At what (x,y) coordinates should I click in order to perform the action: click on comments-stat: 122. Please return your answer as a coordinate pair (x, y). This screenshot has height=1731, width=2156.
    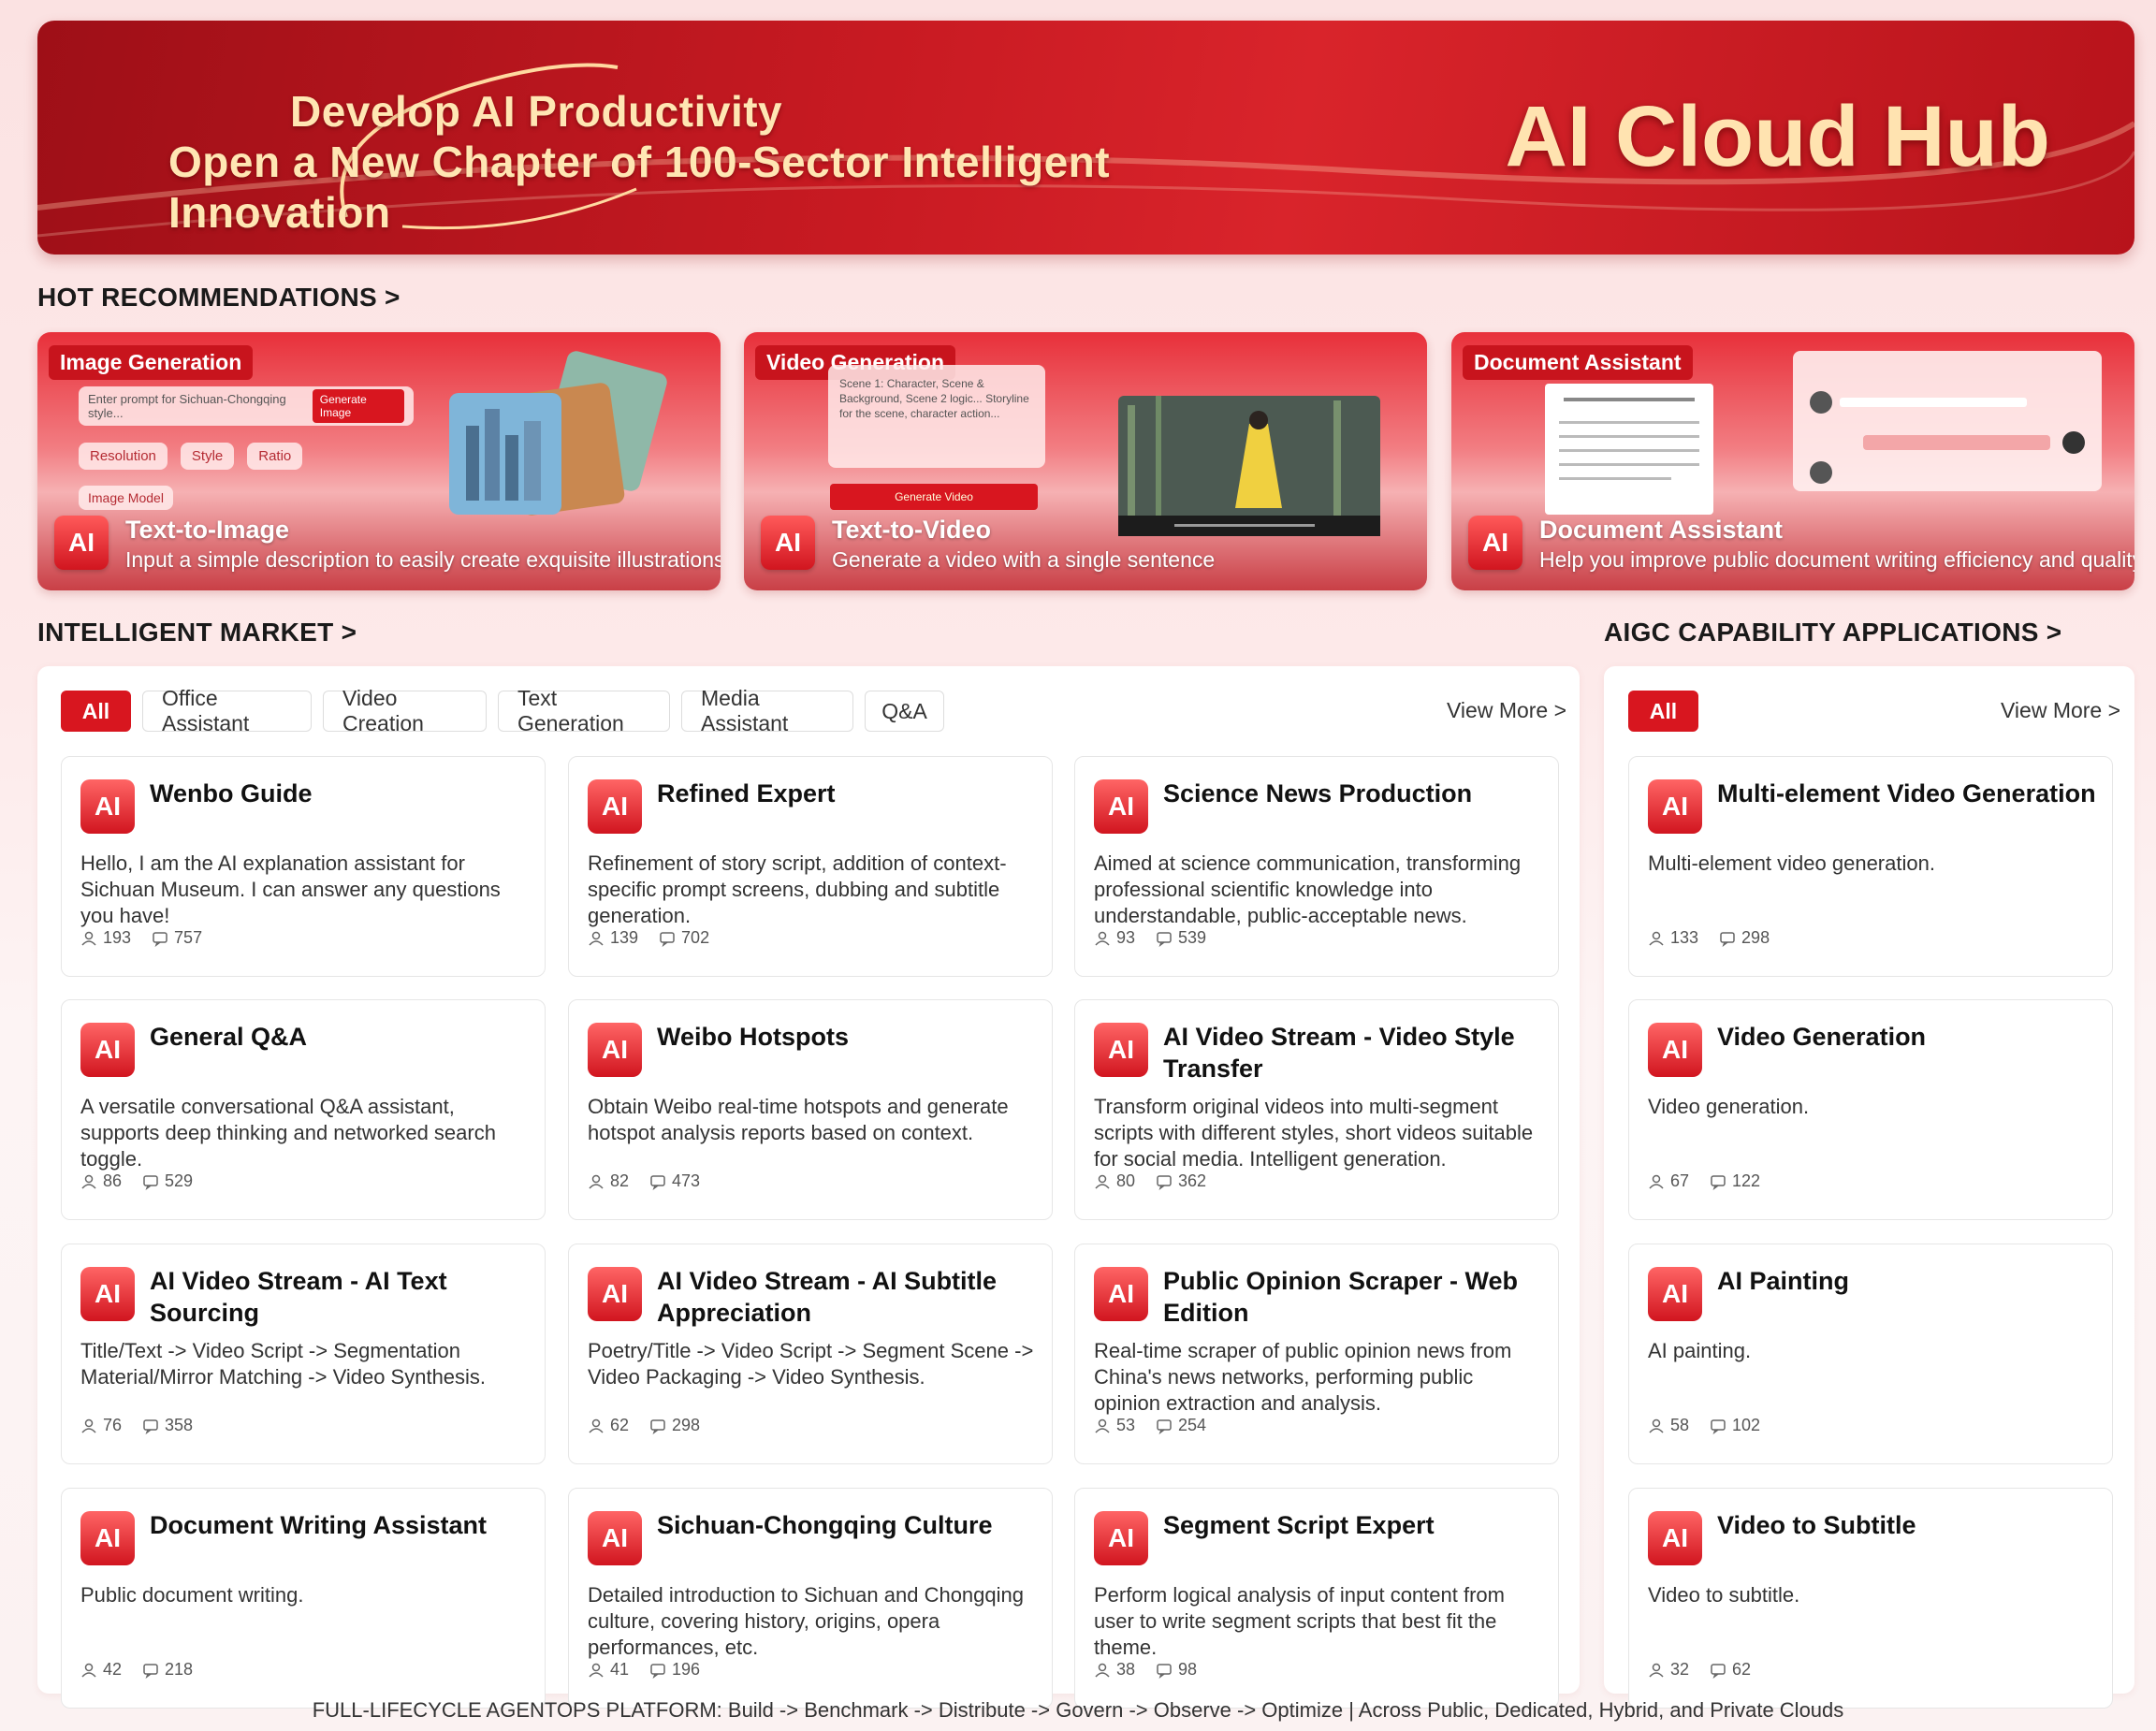
    Looking at the image, I should click on (1735, 1181).